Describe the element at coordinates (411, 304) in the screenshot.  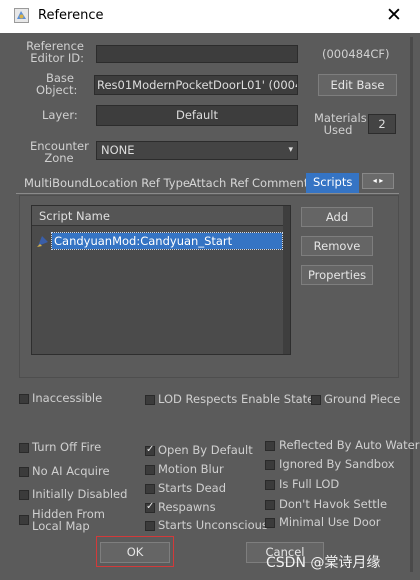
I see `window-edge` at that location.